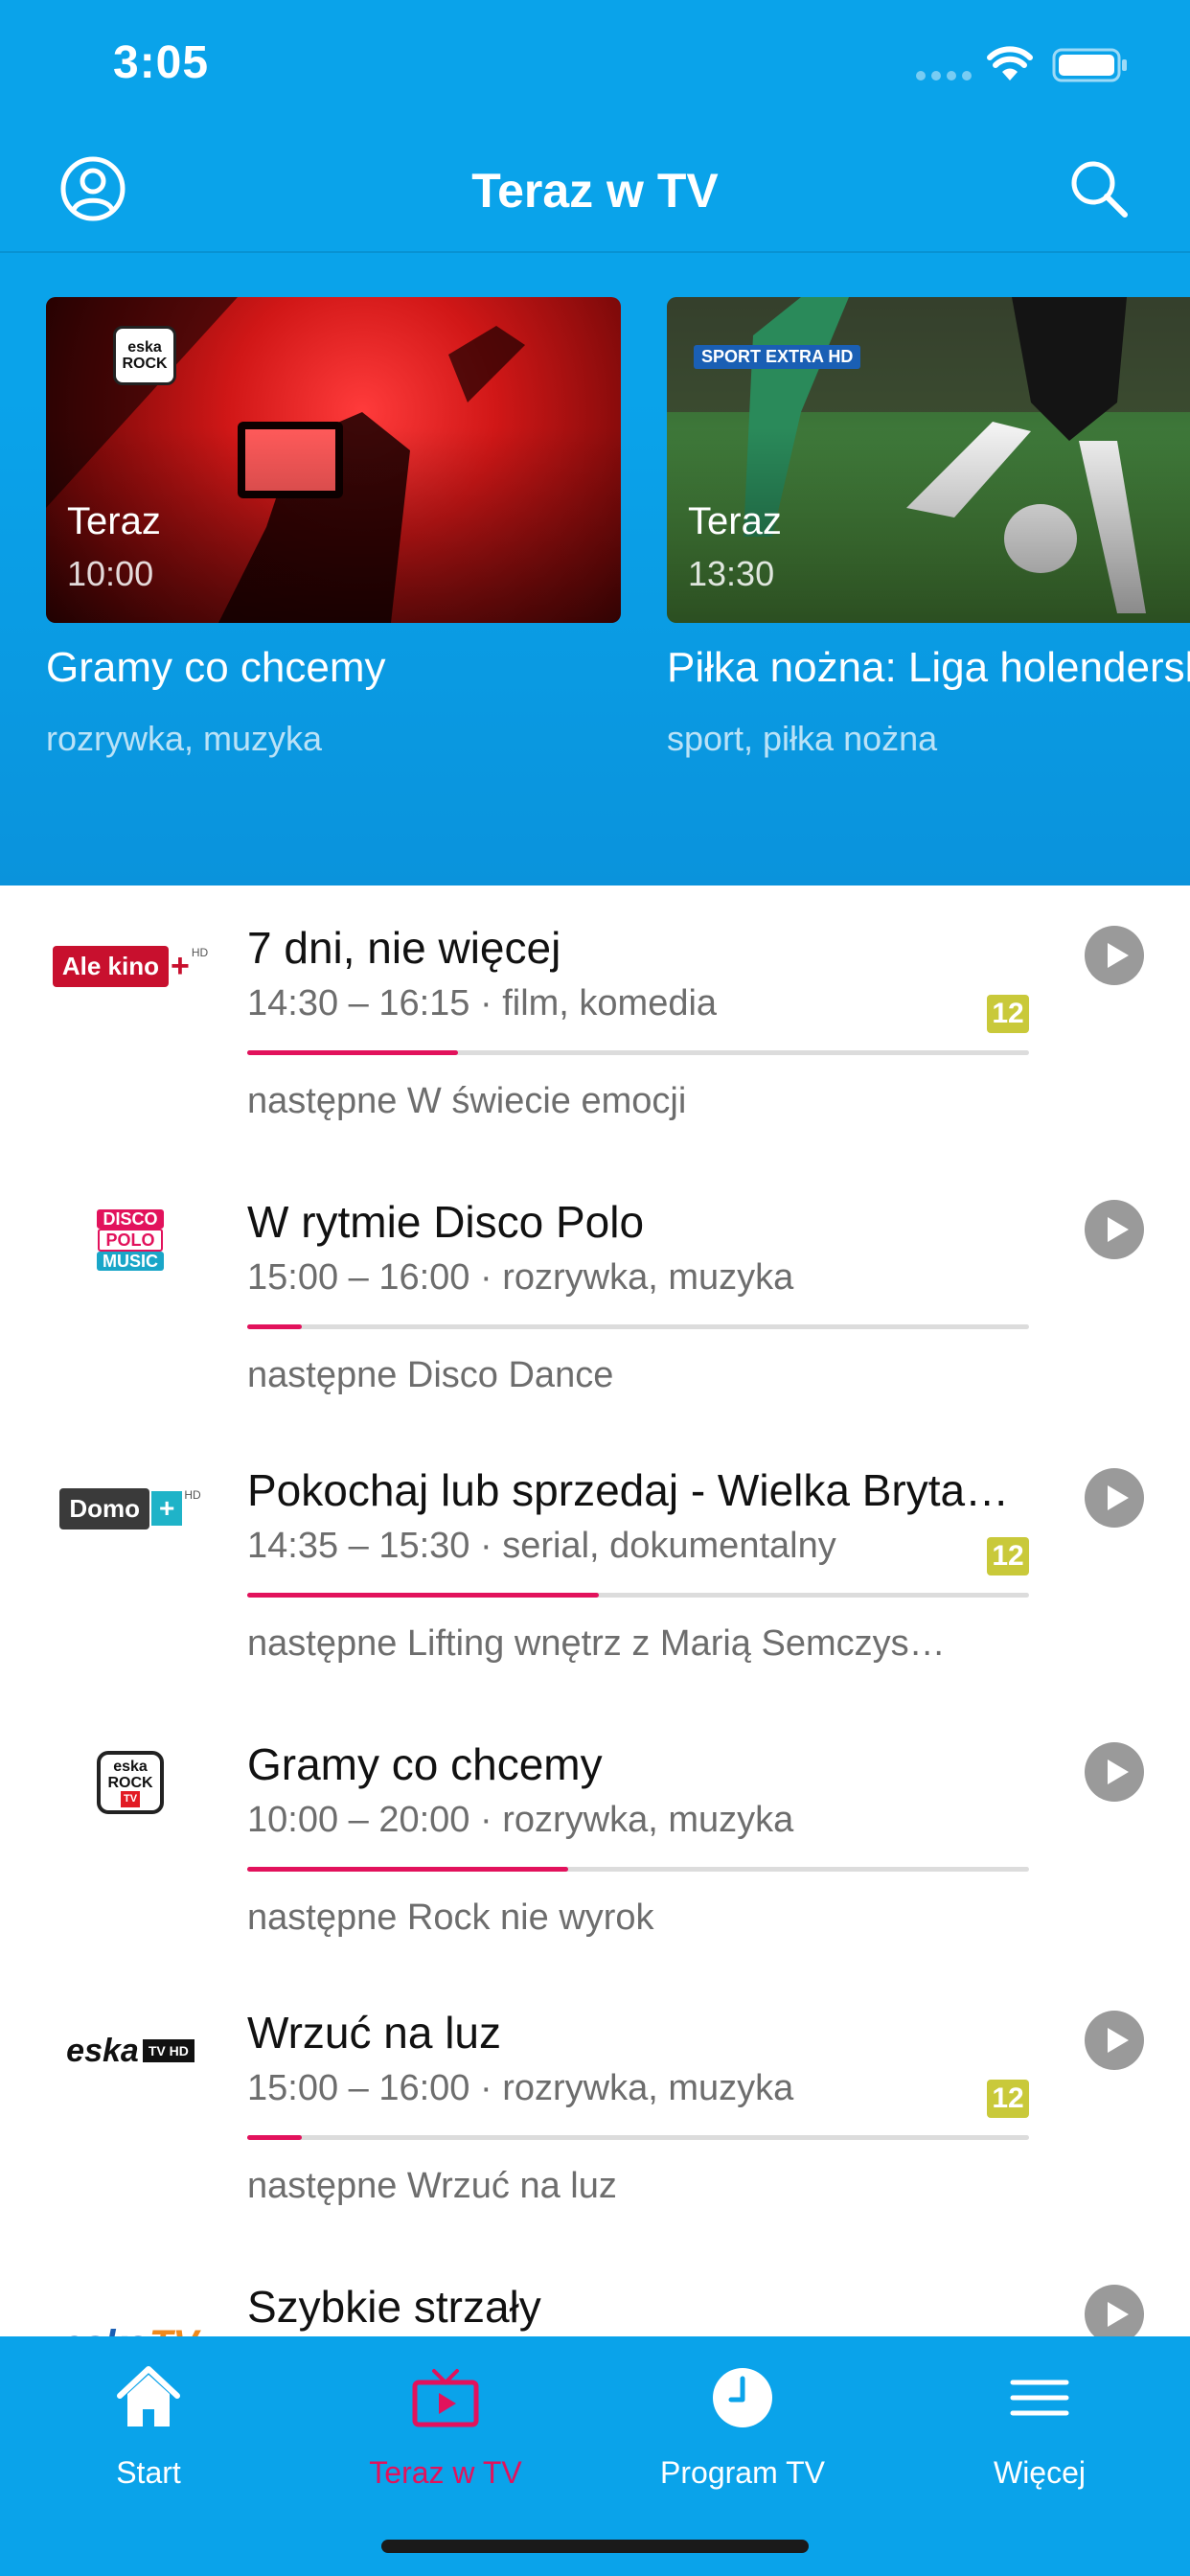 This screenshot has width=1190, height=2576. Describe the element at coordinates (542, 1546) in the screenshot. I see `program-meta: 14:35 – 15:30 · serial, dokumentalny` at that location.